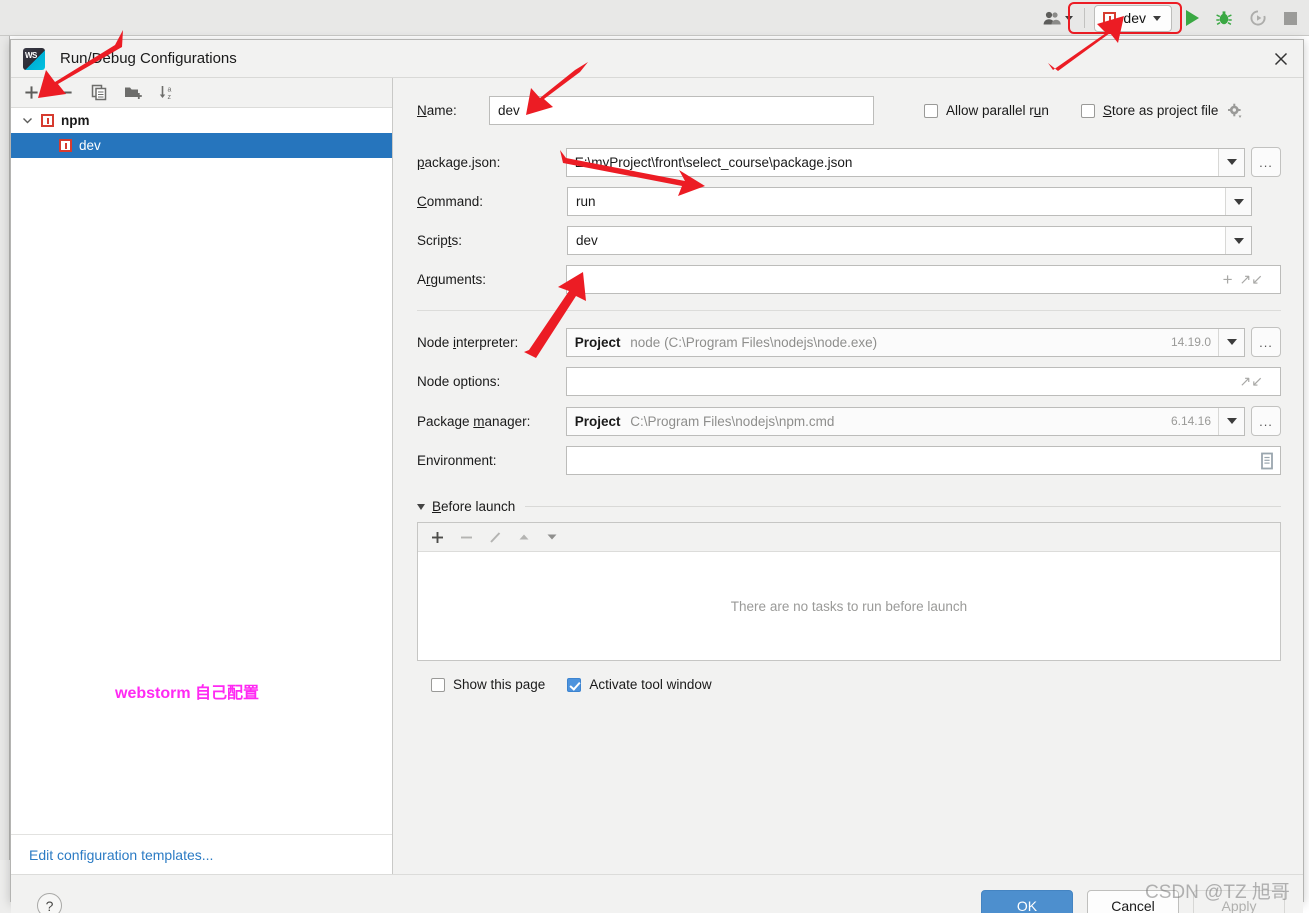 This screenshot has width=1309, height=913. I want to click on name-input: dev, so click(681, 110).